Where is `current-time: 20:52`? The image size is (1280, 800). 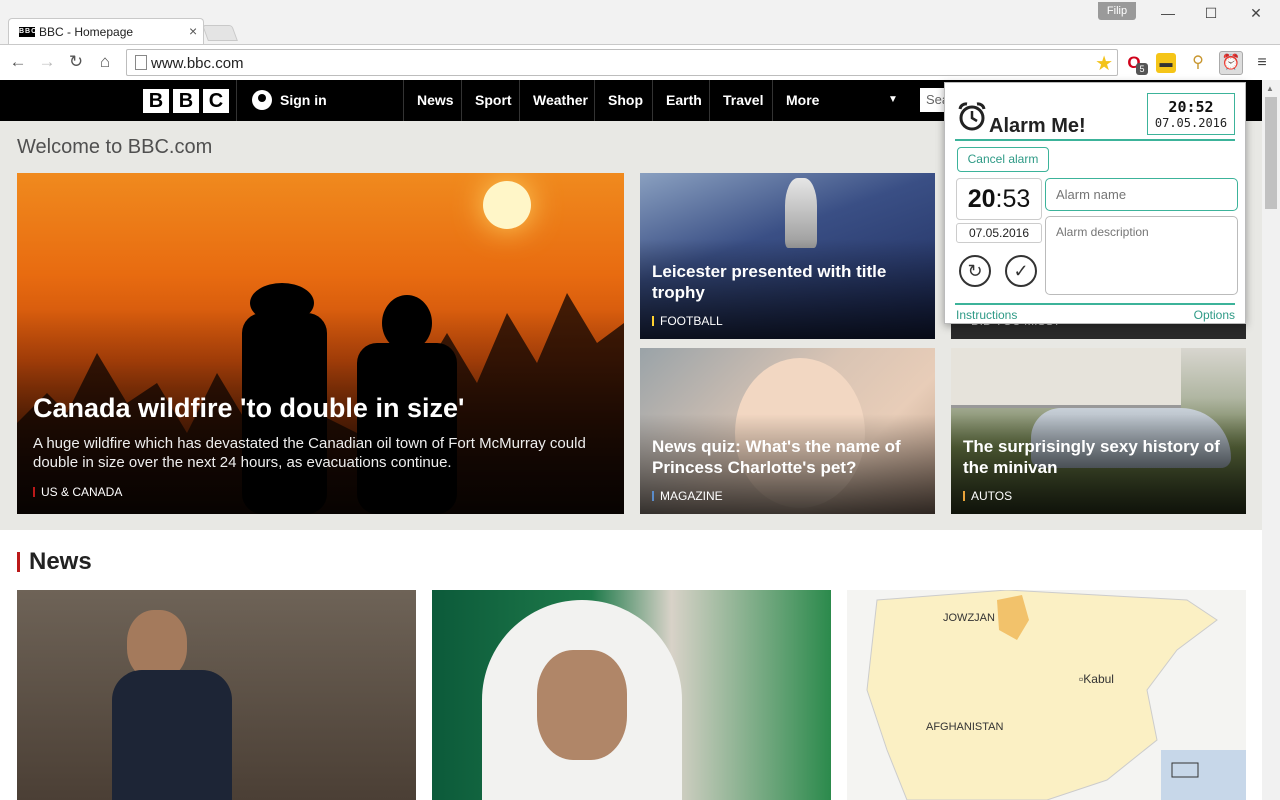 current-time: 20:52 is located at coordinates (1191, 107).